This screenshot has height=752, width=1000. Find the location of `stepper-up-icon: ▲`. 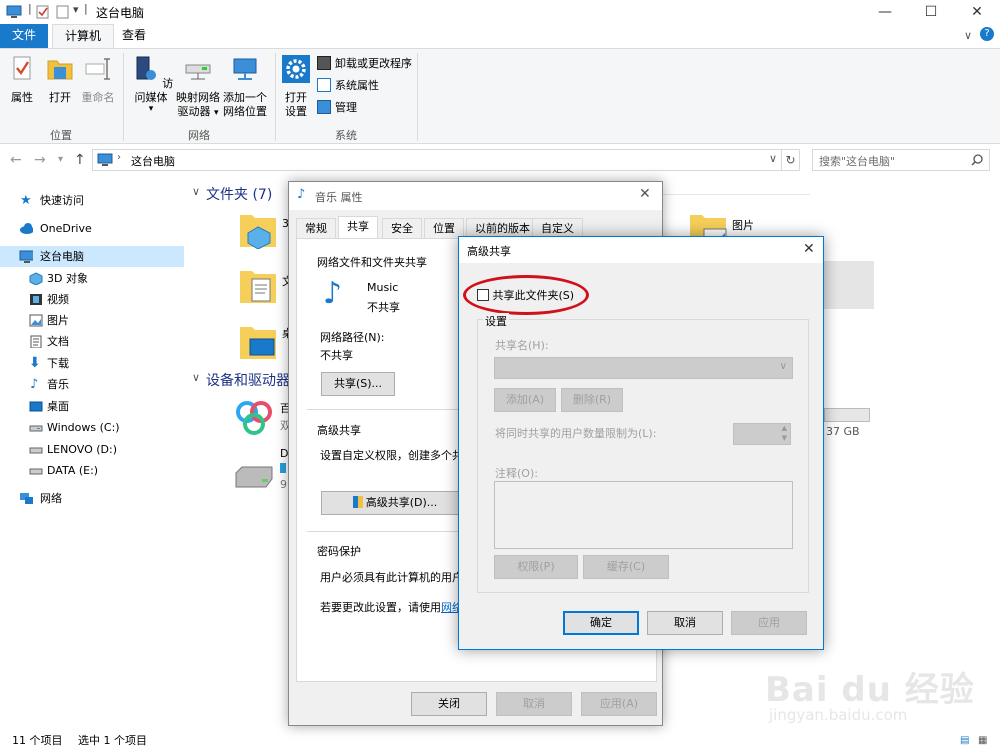

stepper-up-icon: ▲ is located at coordinates (784, 428).